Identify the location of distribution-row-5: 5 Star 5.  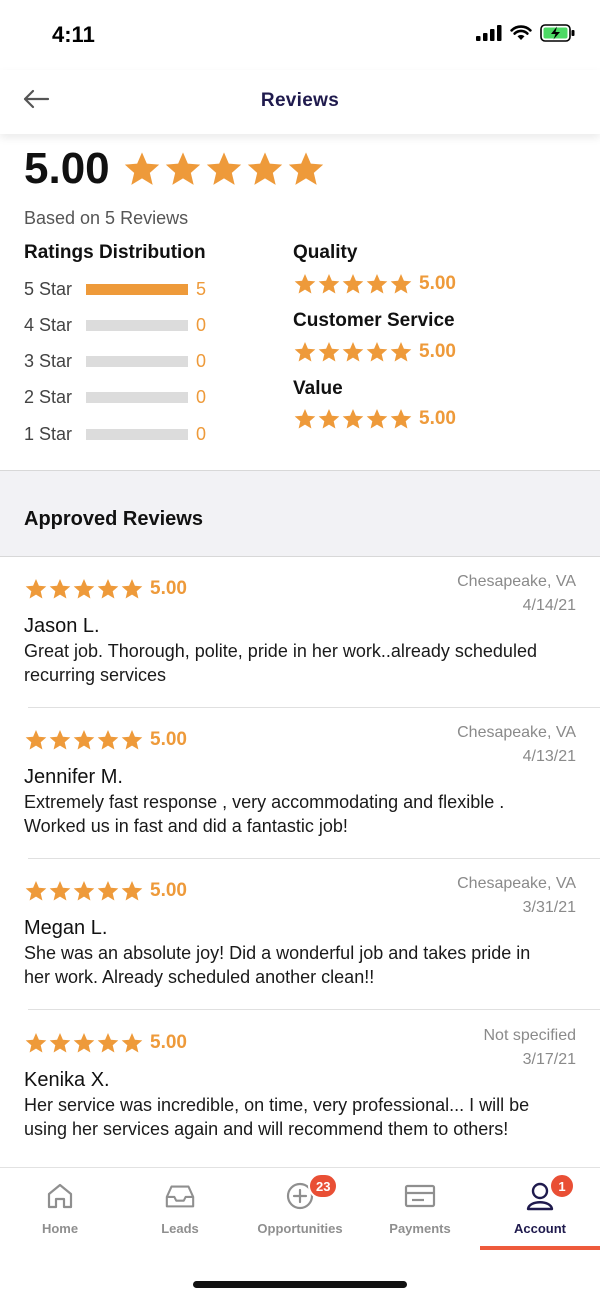
(115, 289).